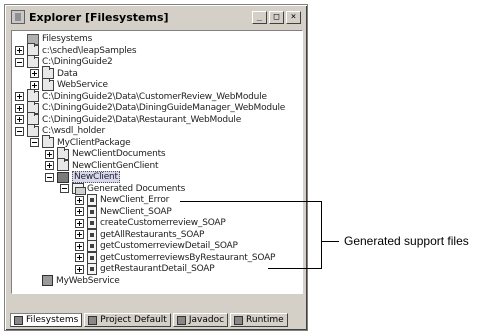 The image size is (495, 336). What do you see at coordinates (276, 17) in the screenshot?
I see `maximize-button: □` at bounding box center [276, 17].